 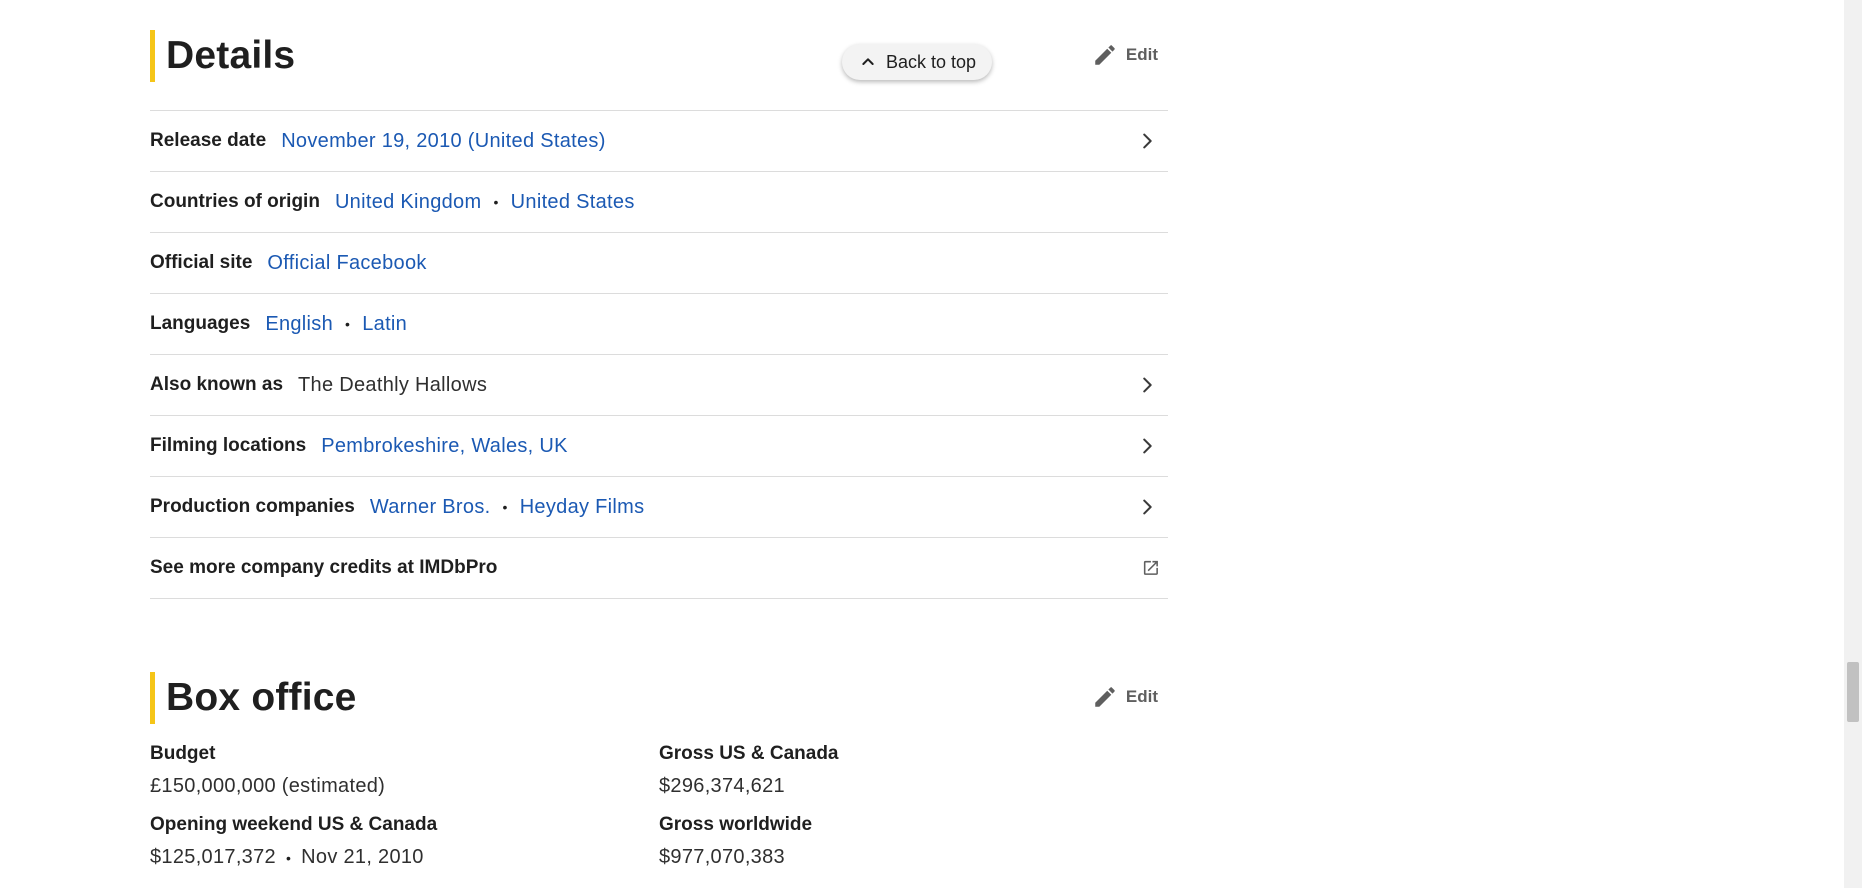 I want to click on country-link: United Kingdom, so click(x=408, y=202).